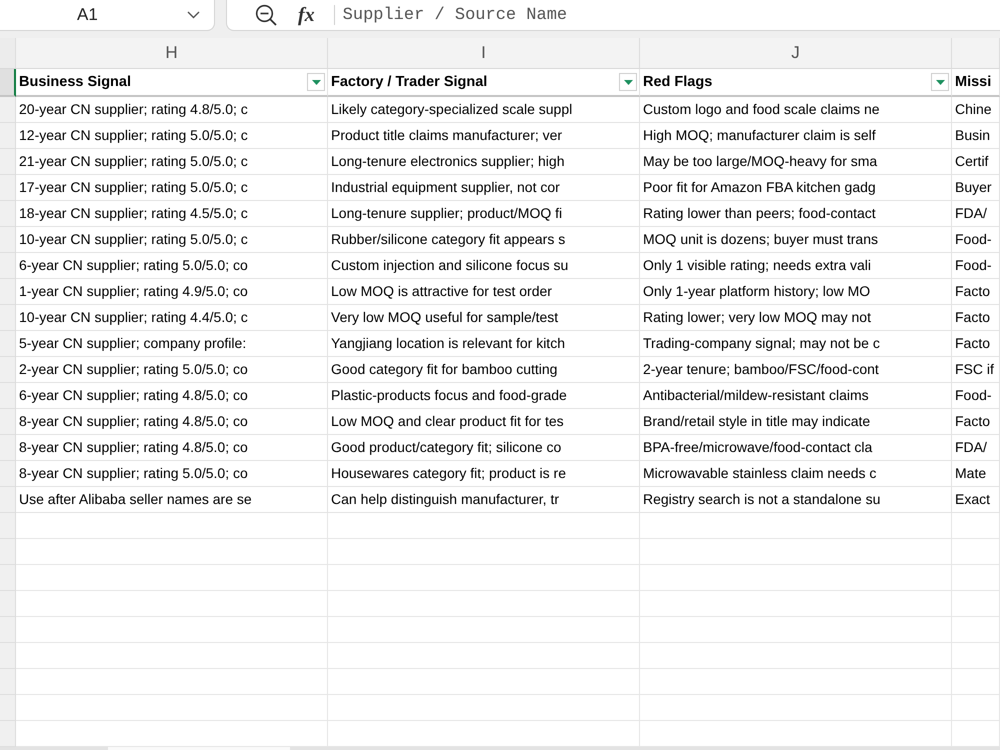  I want to click on table-cell: 8-year CN supplier; rating 5.0/5.0; co, so click(172, 474).